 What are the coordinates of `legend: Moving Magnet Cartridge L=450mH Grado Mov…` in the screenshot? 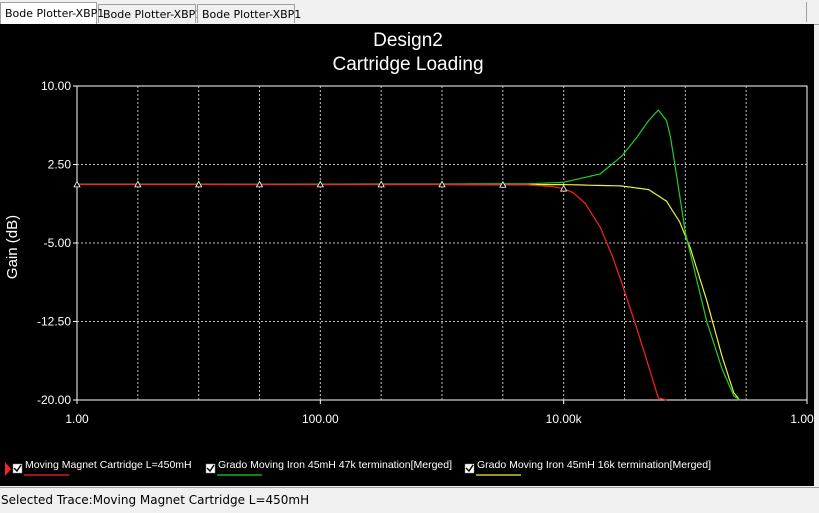 It's located at (358, 467).